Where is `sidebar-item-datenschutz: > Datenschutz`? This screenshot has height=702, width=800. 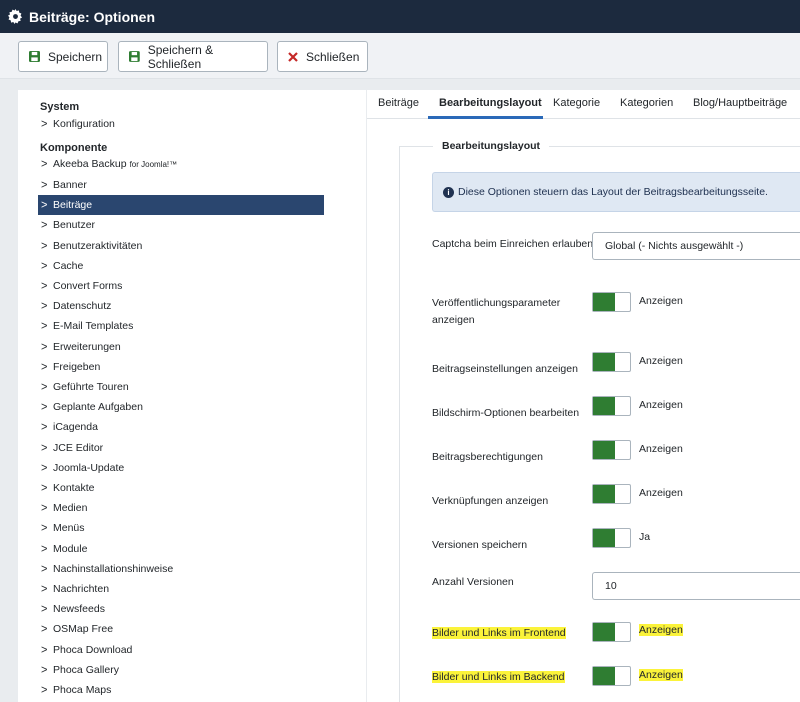
sidebar-item-datenschutz: > Datenschutz is located at coordinates (181, 306).